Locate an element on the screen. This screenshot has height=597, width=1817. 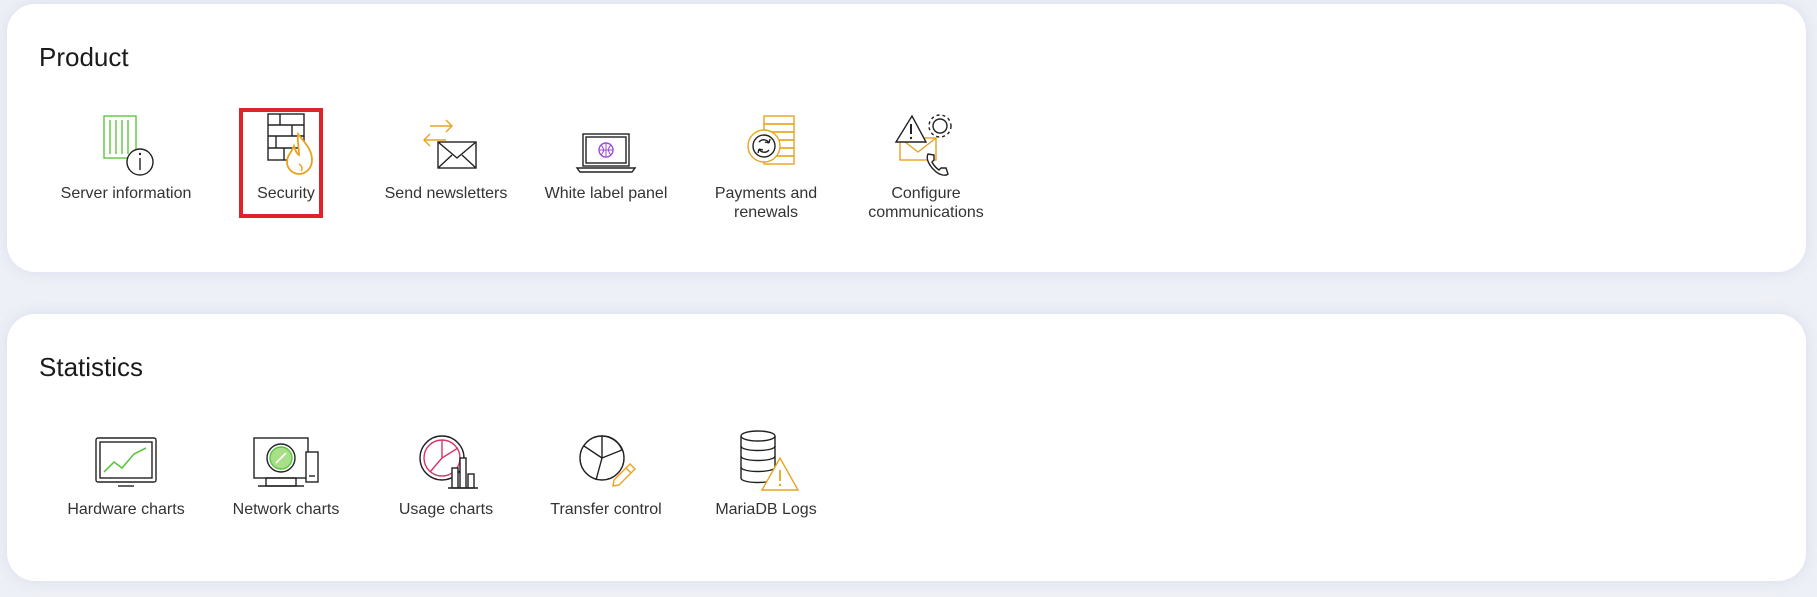
tile-label: Server information is located at coordinates (126, 193).